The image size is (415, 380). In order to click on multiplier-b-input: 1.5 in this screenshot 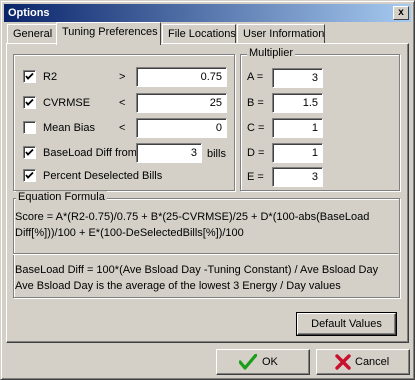, I will do `click(297, 103)`.